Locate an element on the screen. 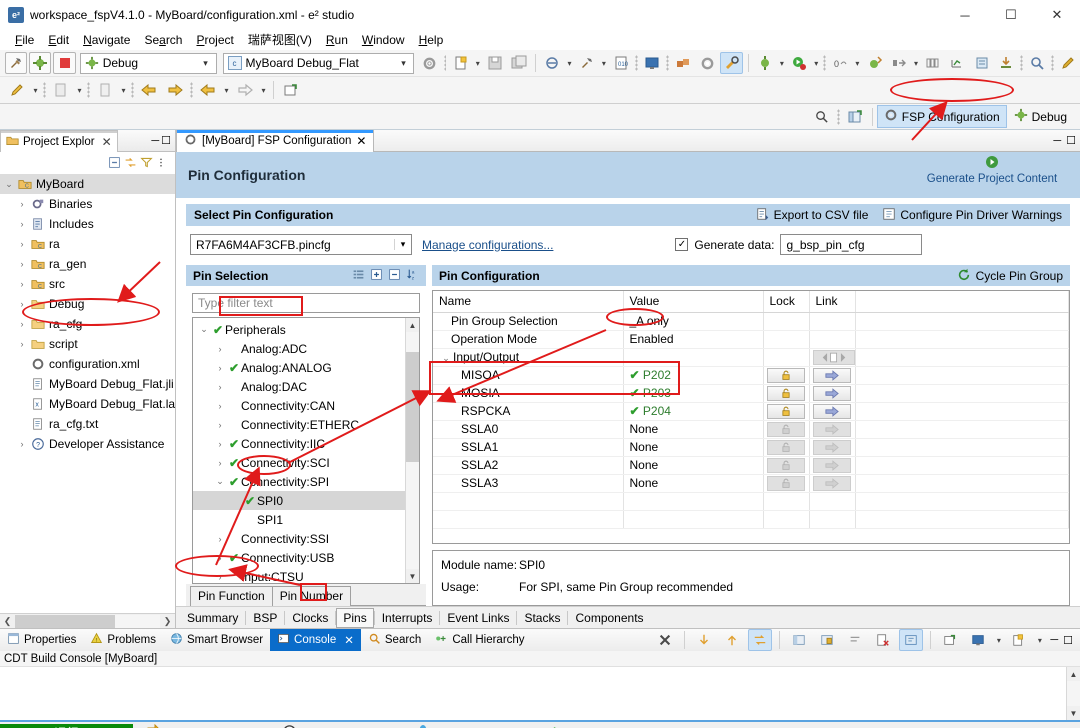 The width and height of the screenshot is (1080, 728). pin-tree-vscrollbar: ▲ ▼ is located at coordinates (412, 450).